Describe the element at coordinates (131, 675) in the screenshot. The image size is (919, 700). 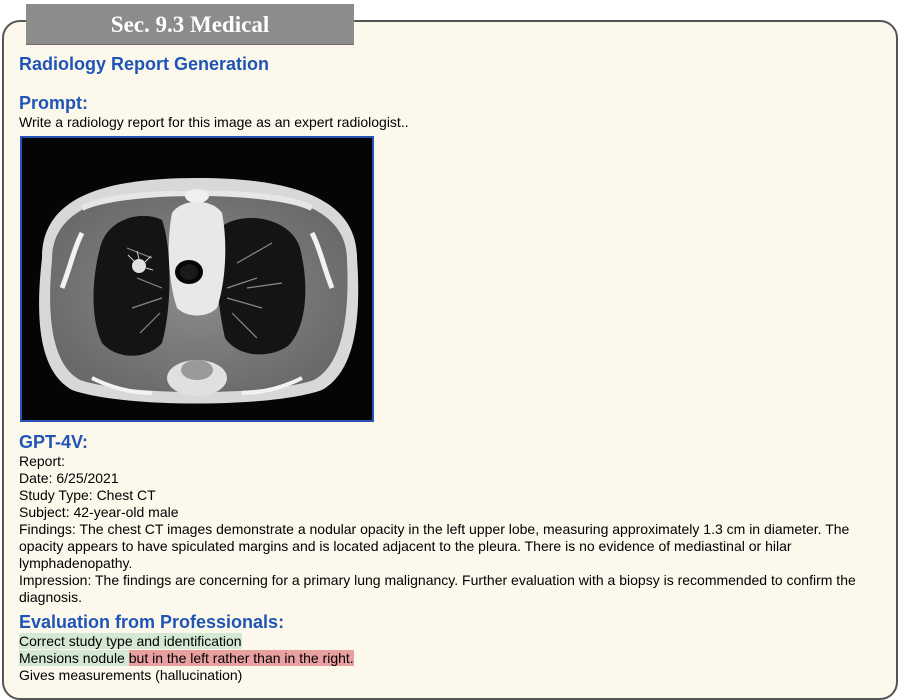
I see `evaluation-hallucination: Gives measurements (hallucination)` at that location.